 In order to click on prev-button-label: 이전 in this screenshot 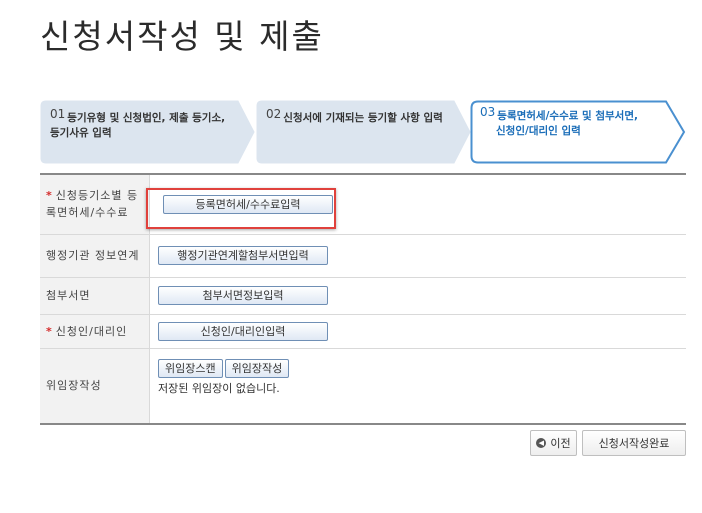, I will do `click(560, 443)`.